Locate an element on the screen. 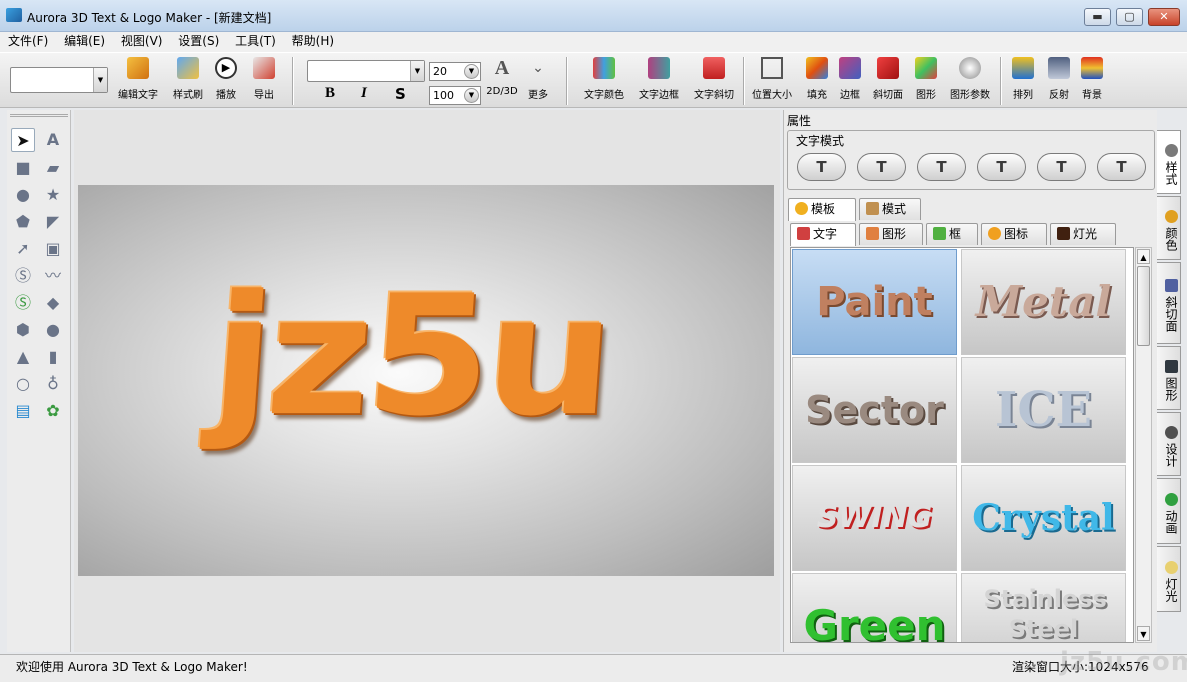 Image resolution: width=1187 pixels, height=682 pixels. add-image-icon: ▤ is located at coordinates (23, 411).